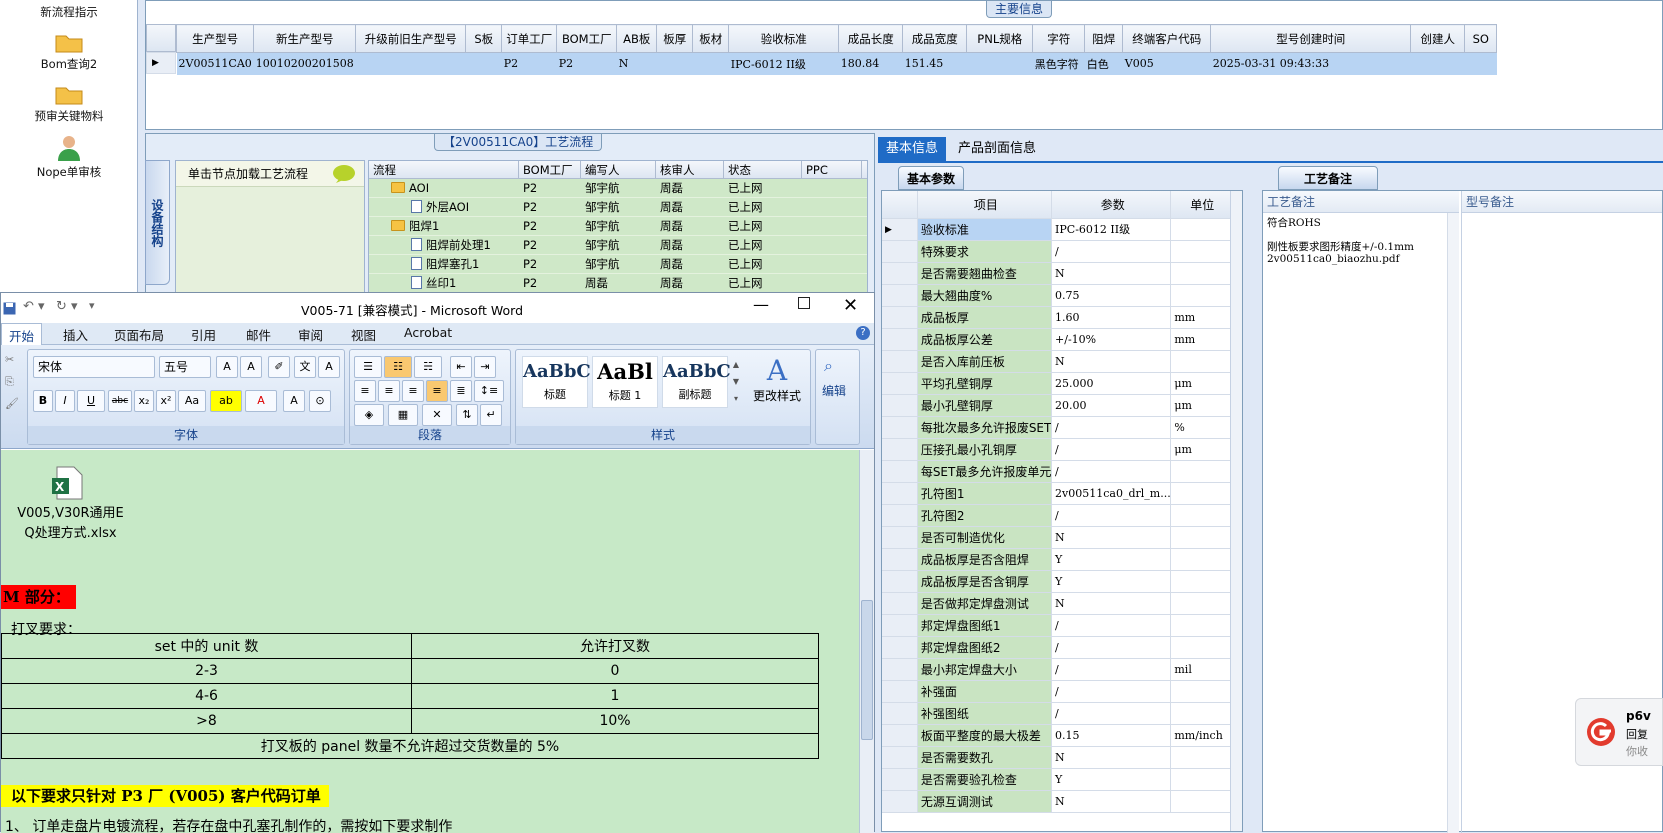  I want to click on table-row: 成品板厚是否含阻焊YY, so click(1062, 560).